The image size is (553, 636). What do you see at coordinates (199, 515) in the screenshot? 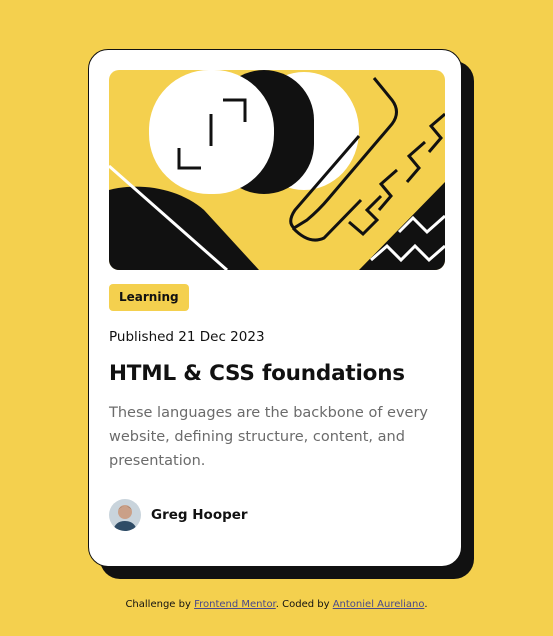
I see `author-name: Greg Hooper` at bounding box center [199, 515].